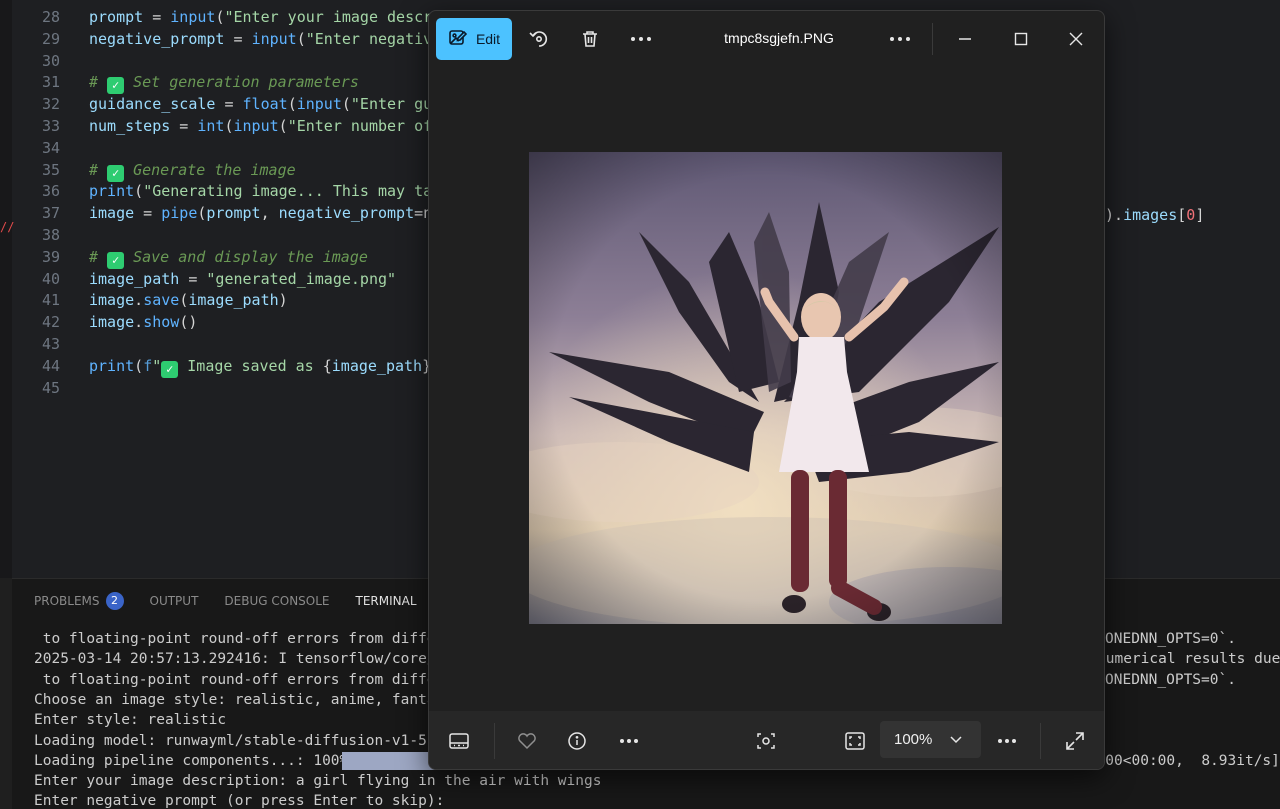  Describe the element at coordinates (855, 741) in the screenshot. I see `fit-to-window-icon` at that location.